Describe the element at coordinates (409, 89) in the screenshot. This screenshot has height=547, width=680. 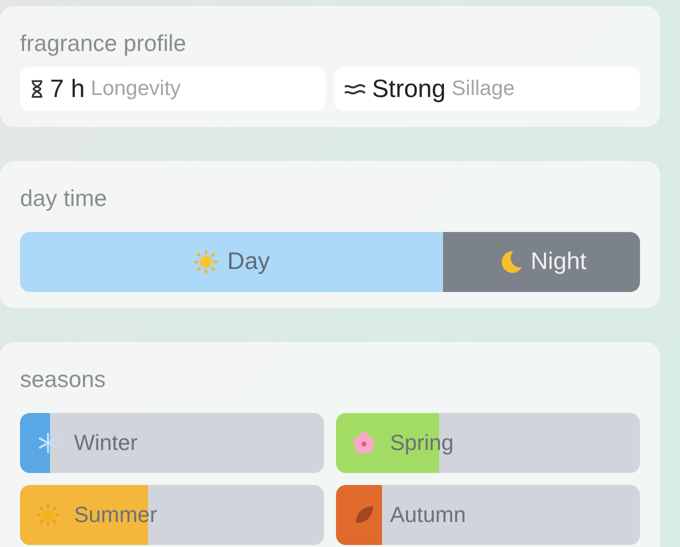
I see `stat-value: Strong` at that location.